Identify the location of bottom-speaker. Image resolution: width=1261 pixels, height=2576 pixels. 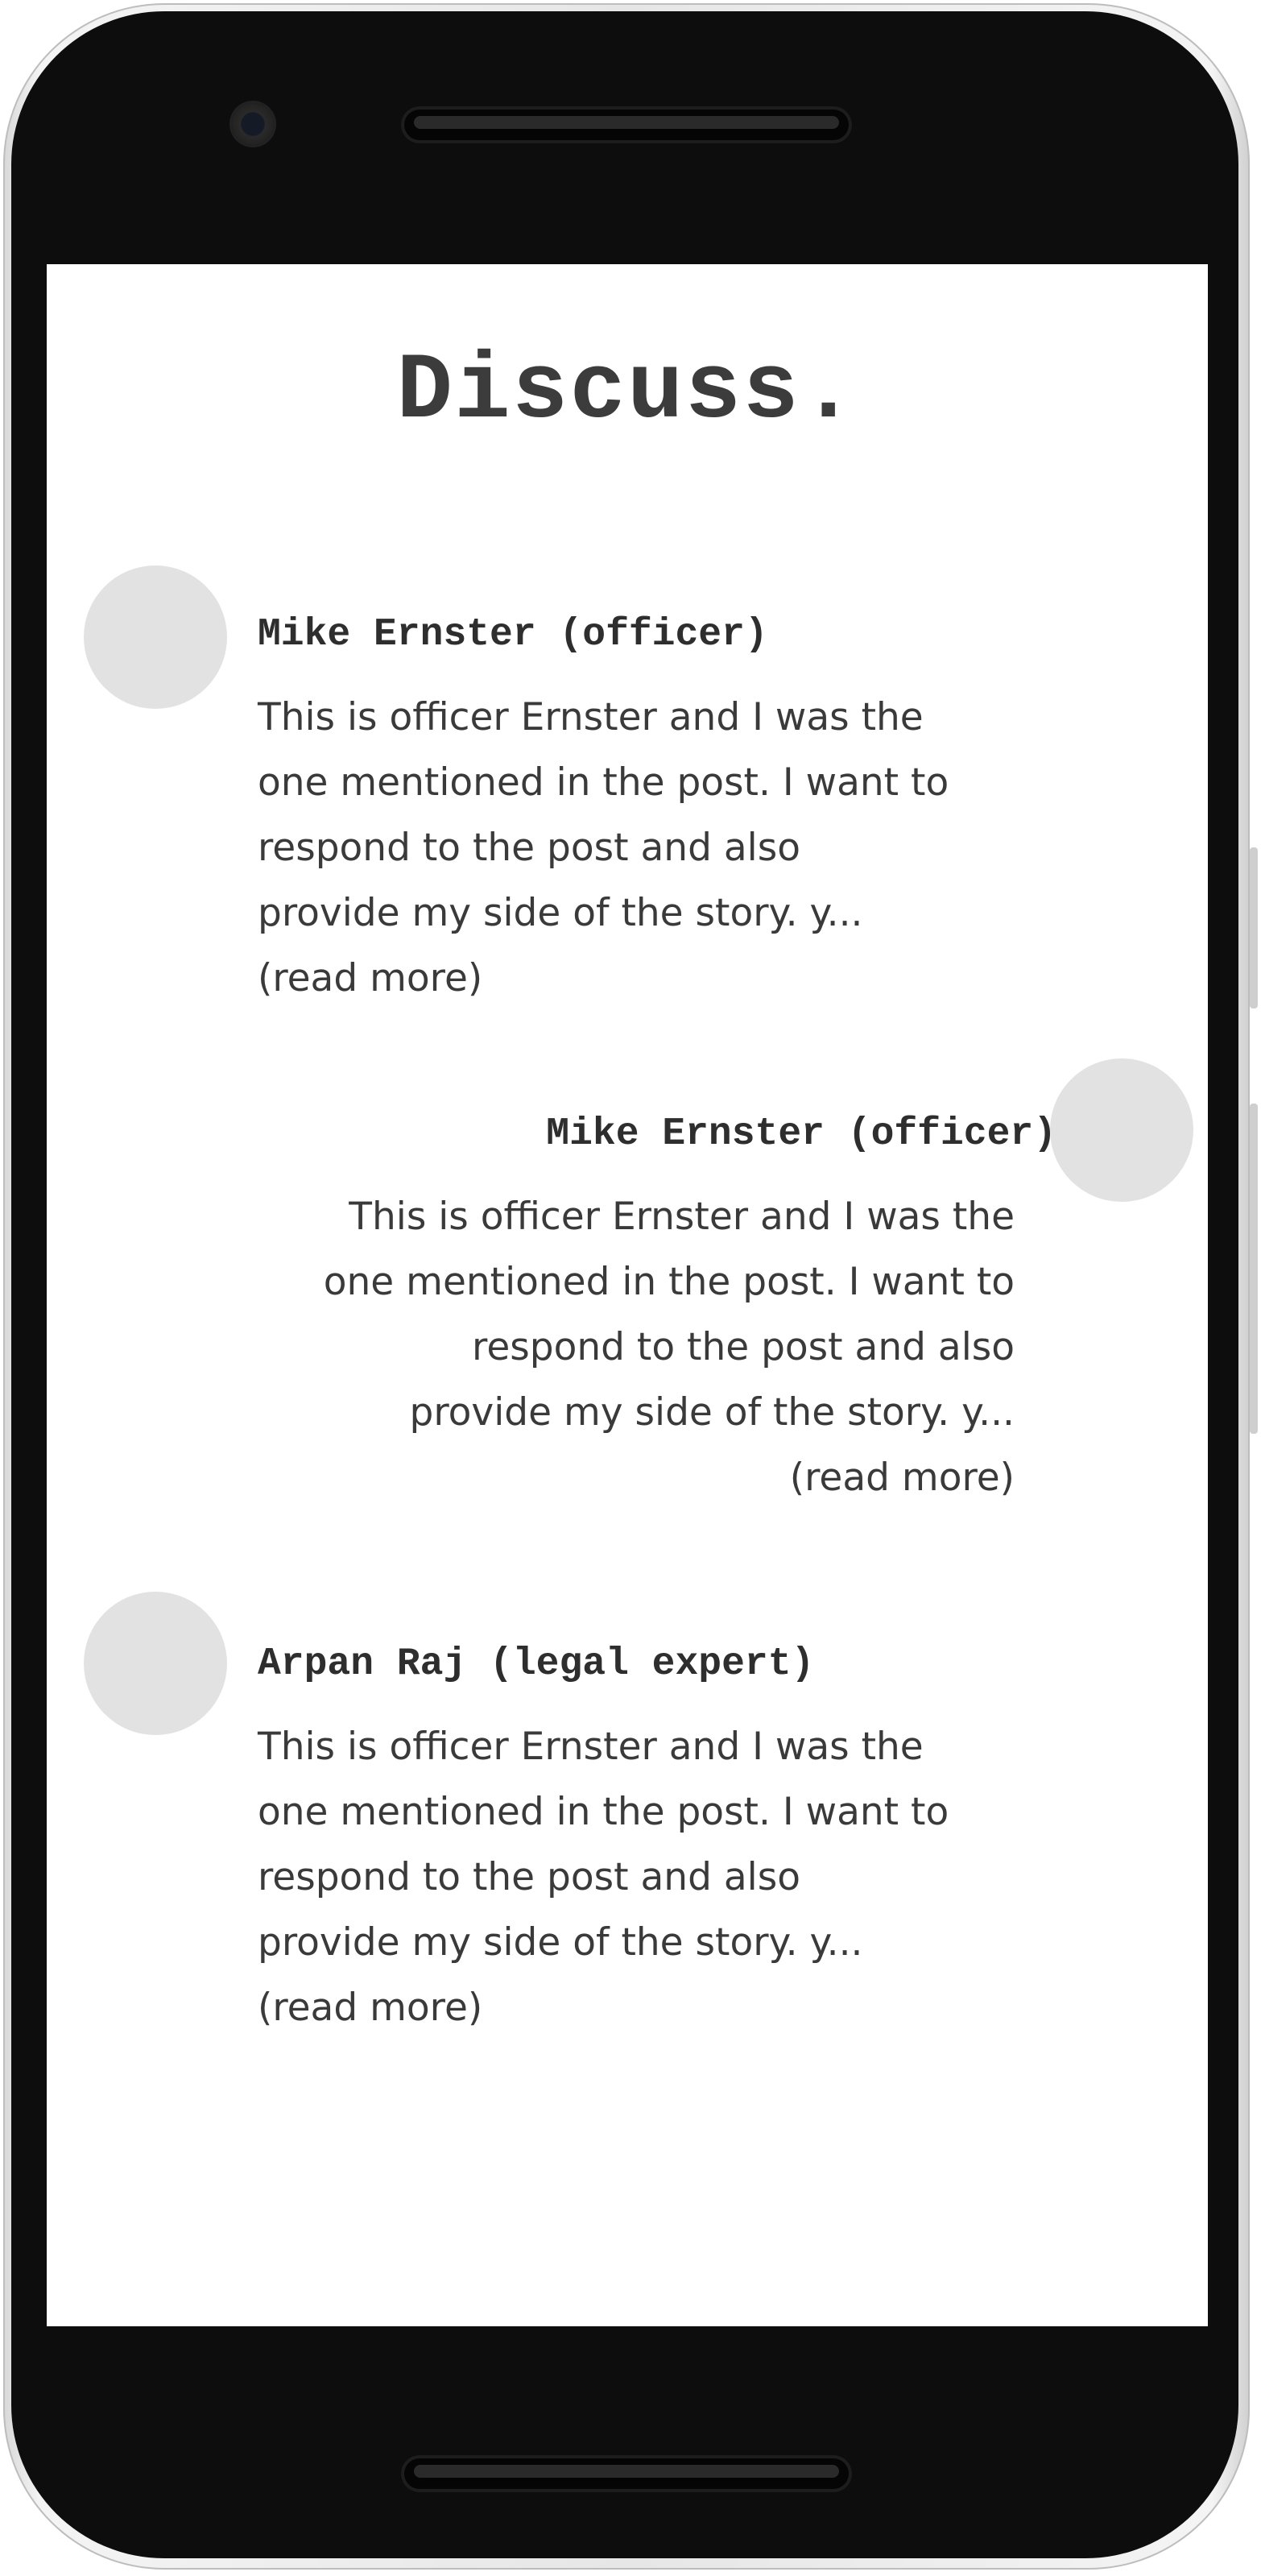
(626, 2473).